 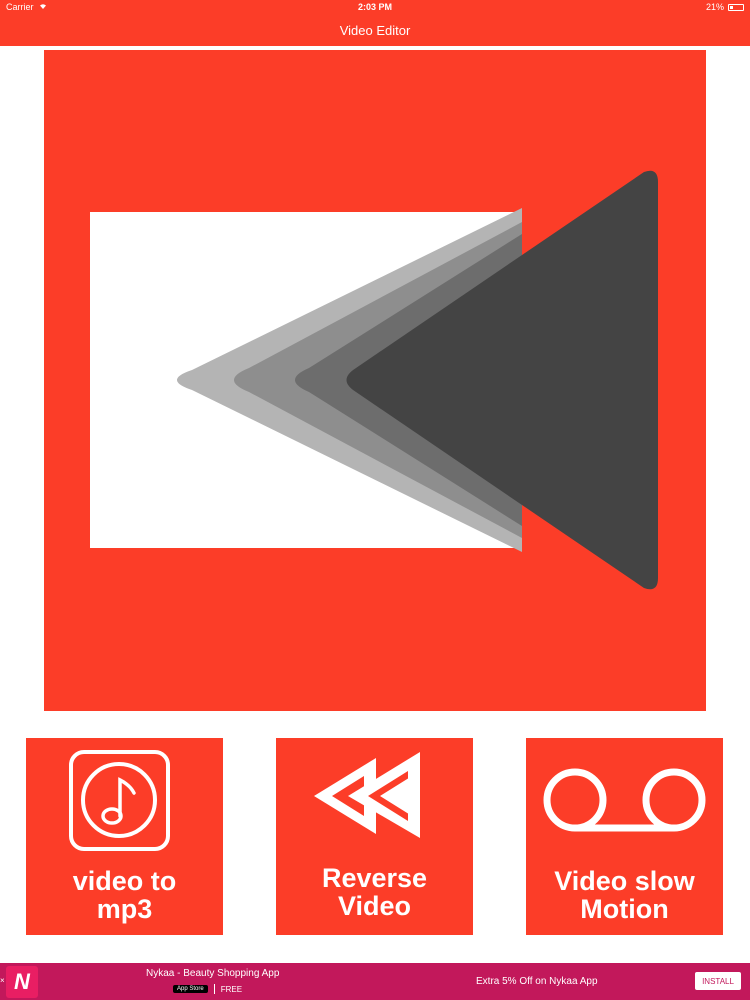 I want to click on ad-subline: App Store FREE, so click(x=207, y=989).